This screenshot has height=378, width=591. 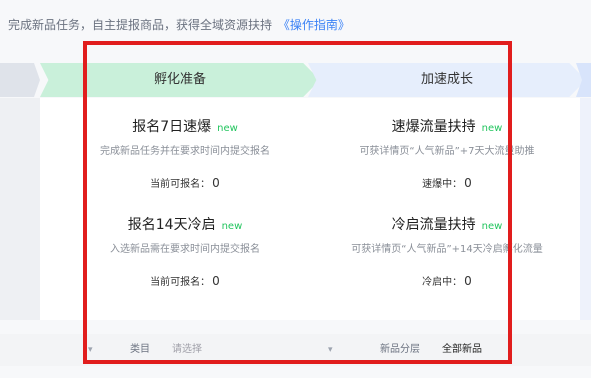 I want to click on card-title: 报名14天冷启 new, so click(x=185, y=224).